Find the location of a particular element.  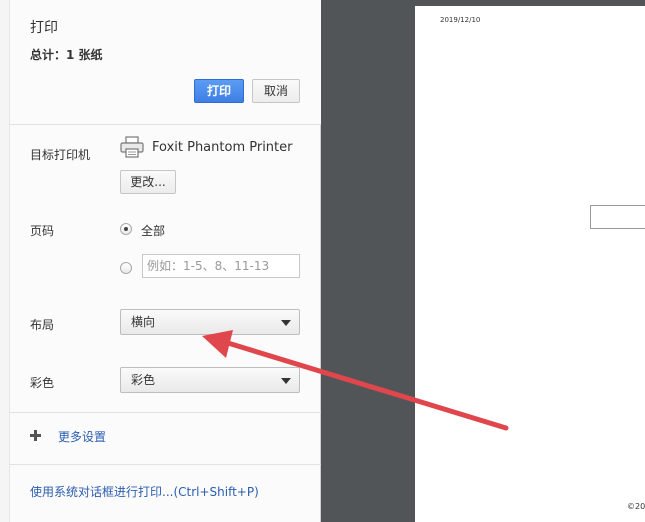

window-edge is located at coordinates (5, 261).